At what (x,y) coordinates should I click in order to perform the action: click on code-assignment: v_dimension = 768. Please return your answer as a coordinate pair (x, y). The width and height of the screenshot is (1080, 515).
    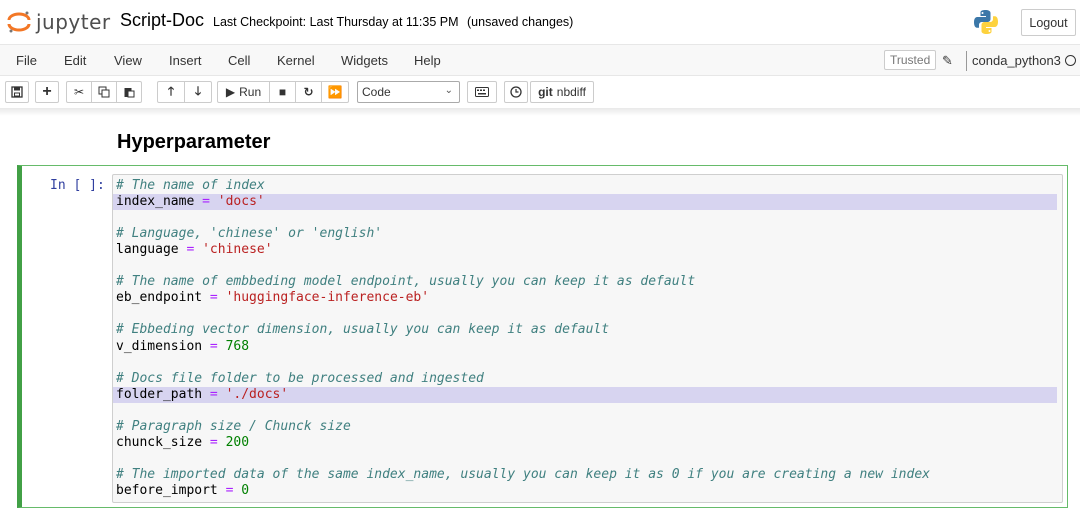
    Looking at the image, I should click on (183, 346).